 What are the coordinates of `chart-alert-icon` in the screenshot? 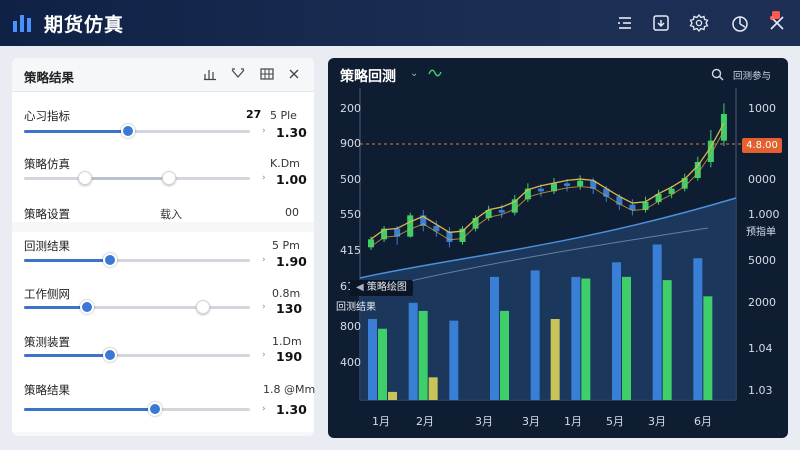 It's located at (740, 23).